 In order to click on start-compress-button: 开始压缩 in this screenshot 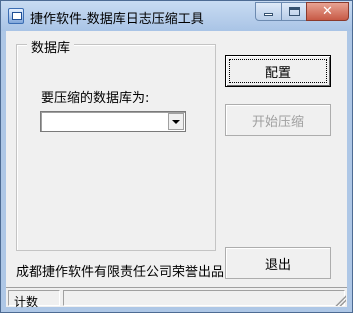, I will do `click(278, 120)`.